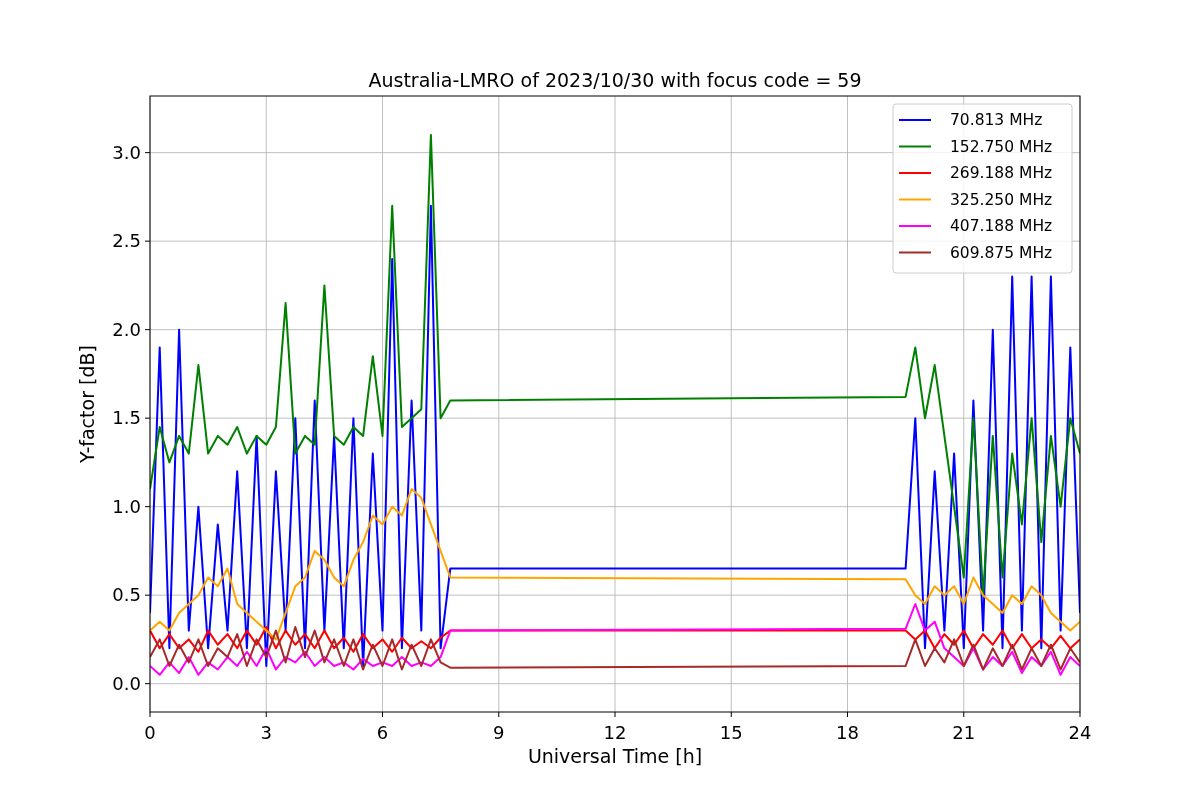  What do you see at coordinates (126, 595) in the screenshot?
I see `tick-label: 0.5` at bounding box center [126, 595].